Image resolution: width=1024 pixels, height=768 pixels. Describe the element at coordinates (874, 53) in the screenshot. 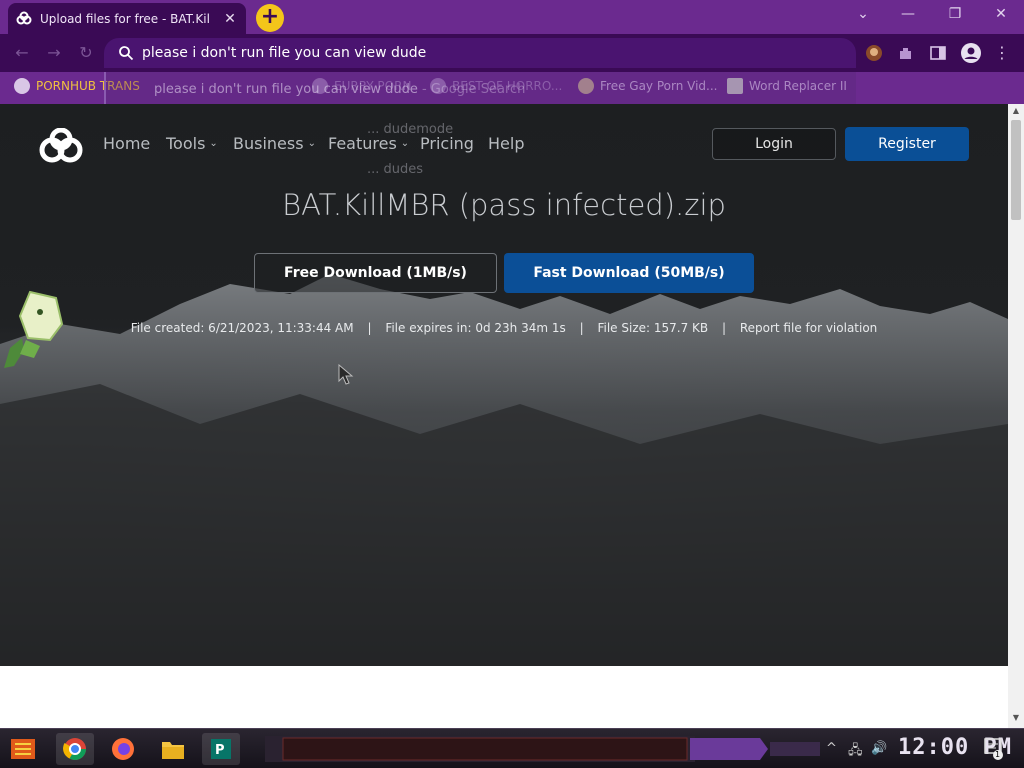

I see `profile-extension-icon` at that location.